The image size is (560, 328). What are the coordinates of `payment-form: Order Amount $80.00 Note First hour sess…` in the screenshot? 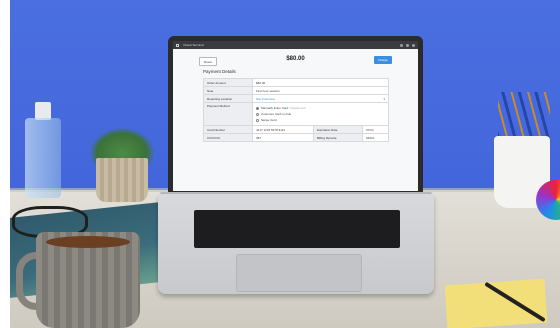 It's located at (296, 110).